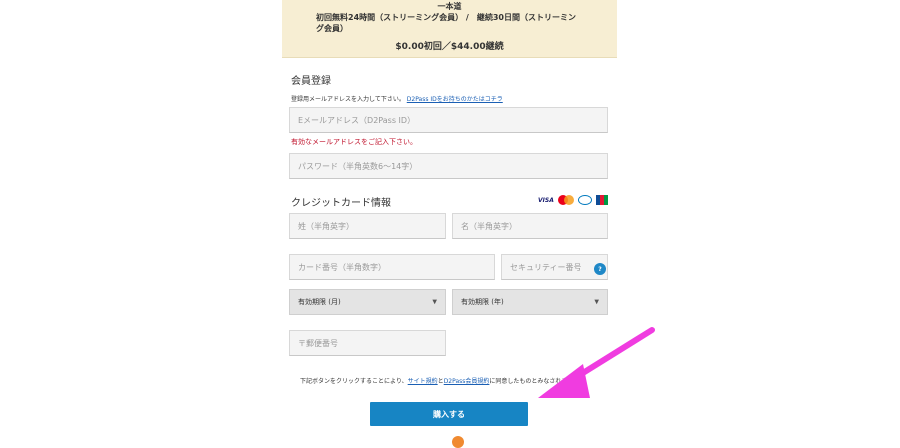  Describe the element at coordinates (448, 120) in the screenshot. I see `email-field: Eメールアドレス（D2Pass ID）` at that location.